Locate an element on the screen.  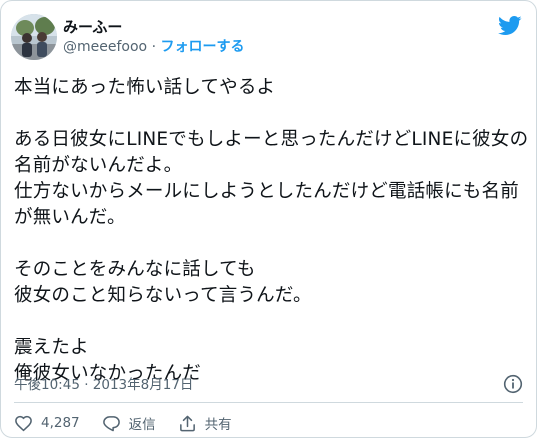
info-icon is located at coordinates (513, 384).